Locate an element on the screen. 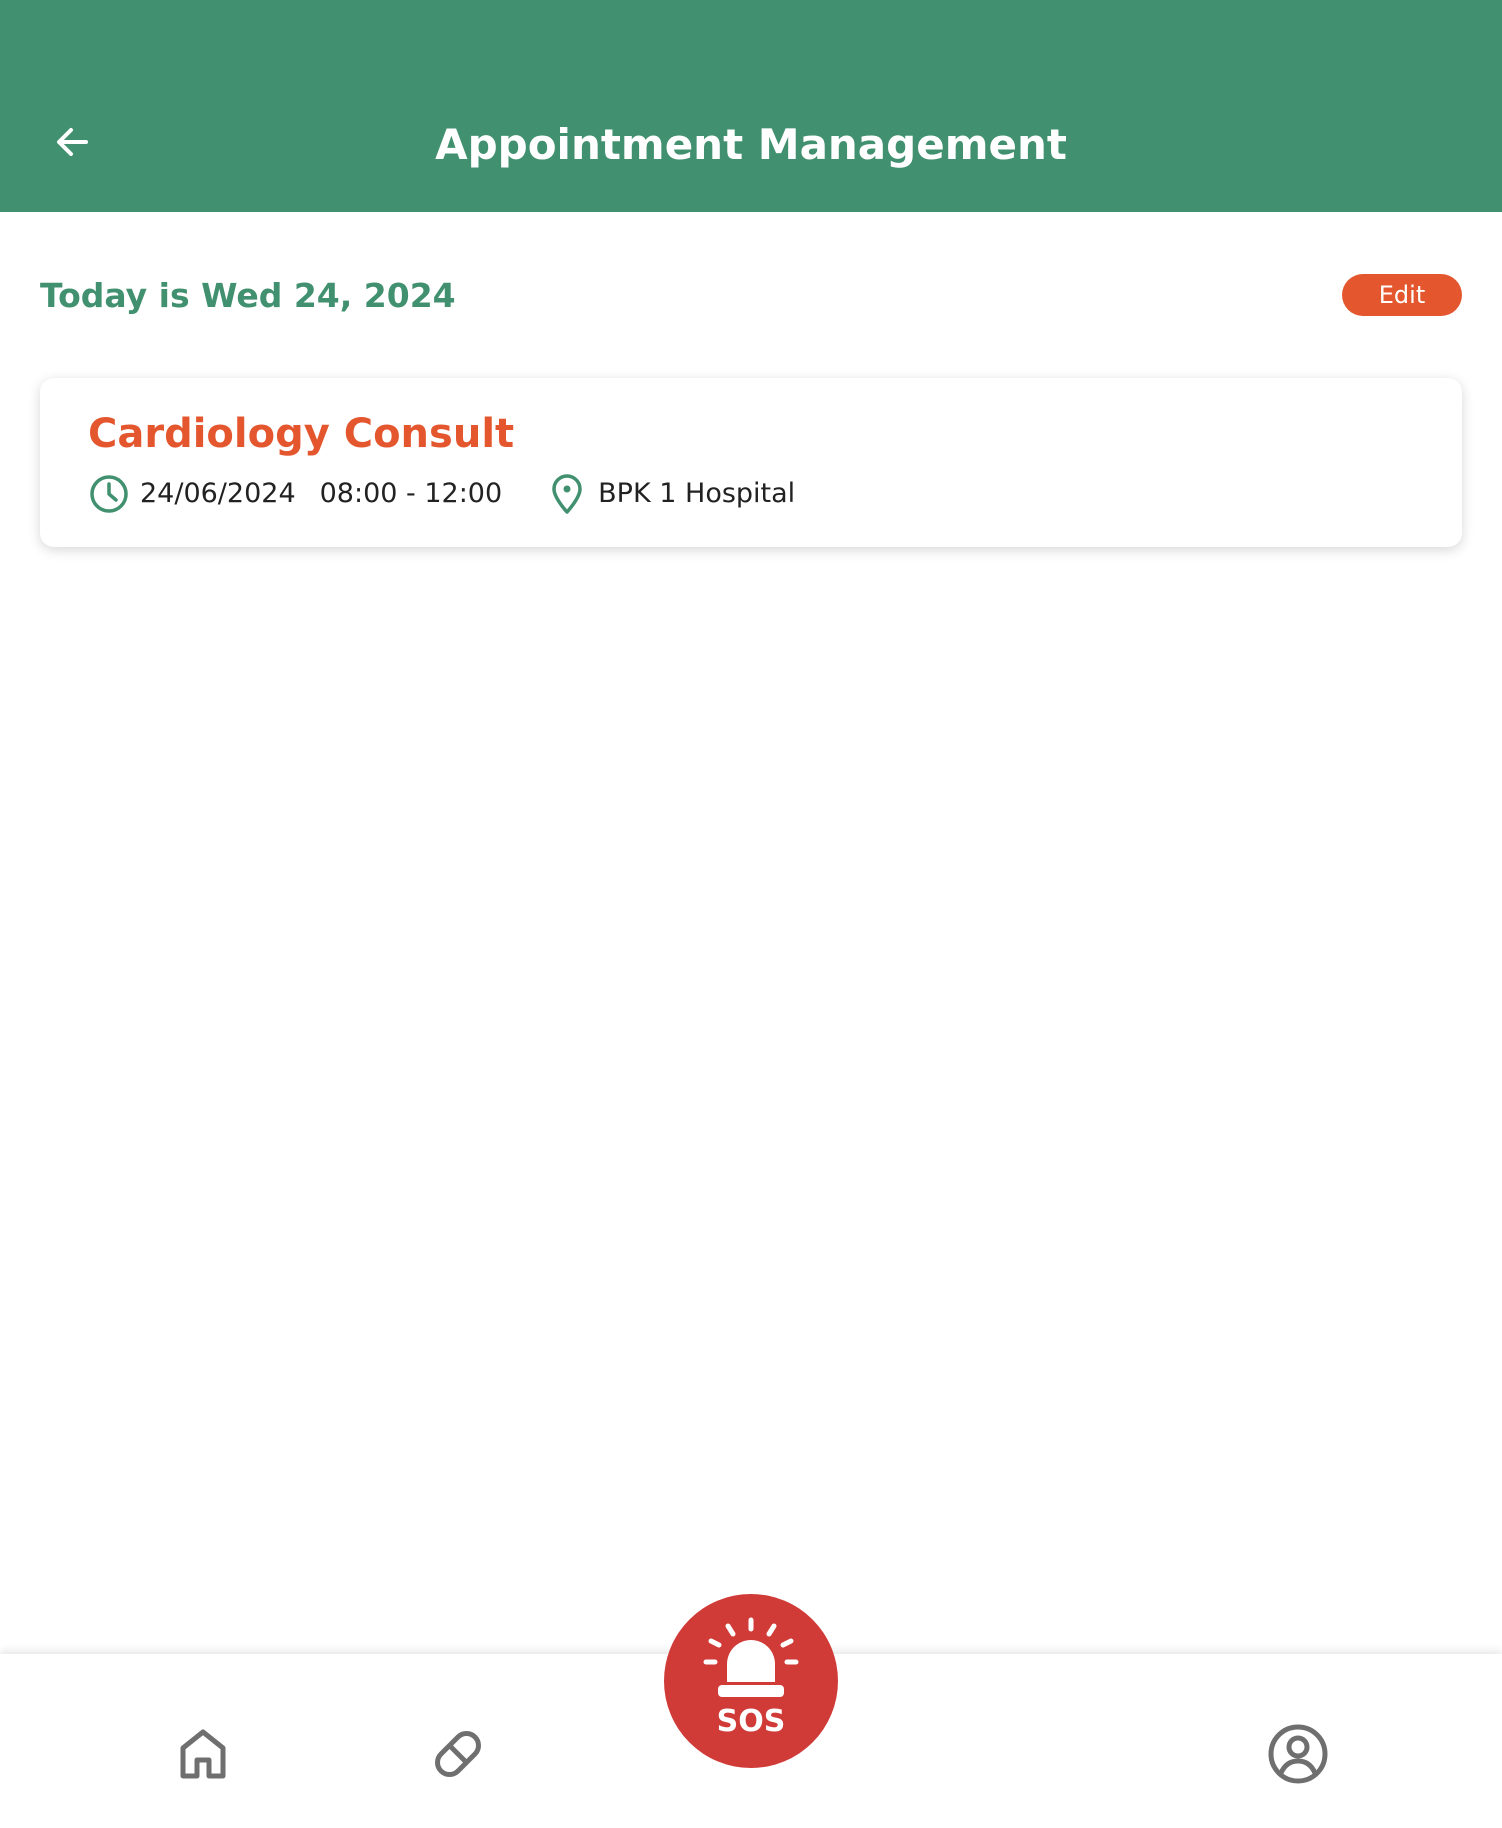 The image size is (1502, 1828). today-label: Today is Wed 24, 2024 is located at coordinates (248, 295).